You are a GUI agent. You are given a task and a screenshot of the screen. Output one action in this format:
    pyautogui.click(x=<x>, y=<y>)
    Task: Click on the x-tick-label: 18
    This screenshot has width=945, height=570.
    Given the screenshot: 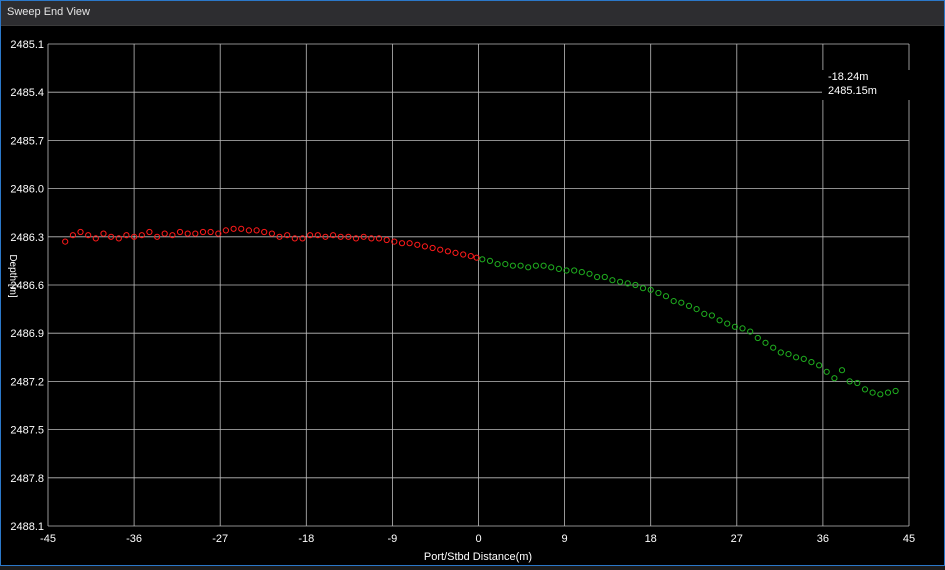 What is the action you would take?
    pyautogui.click(x=651, y=539)
    